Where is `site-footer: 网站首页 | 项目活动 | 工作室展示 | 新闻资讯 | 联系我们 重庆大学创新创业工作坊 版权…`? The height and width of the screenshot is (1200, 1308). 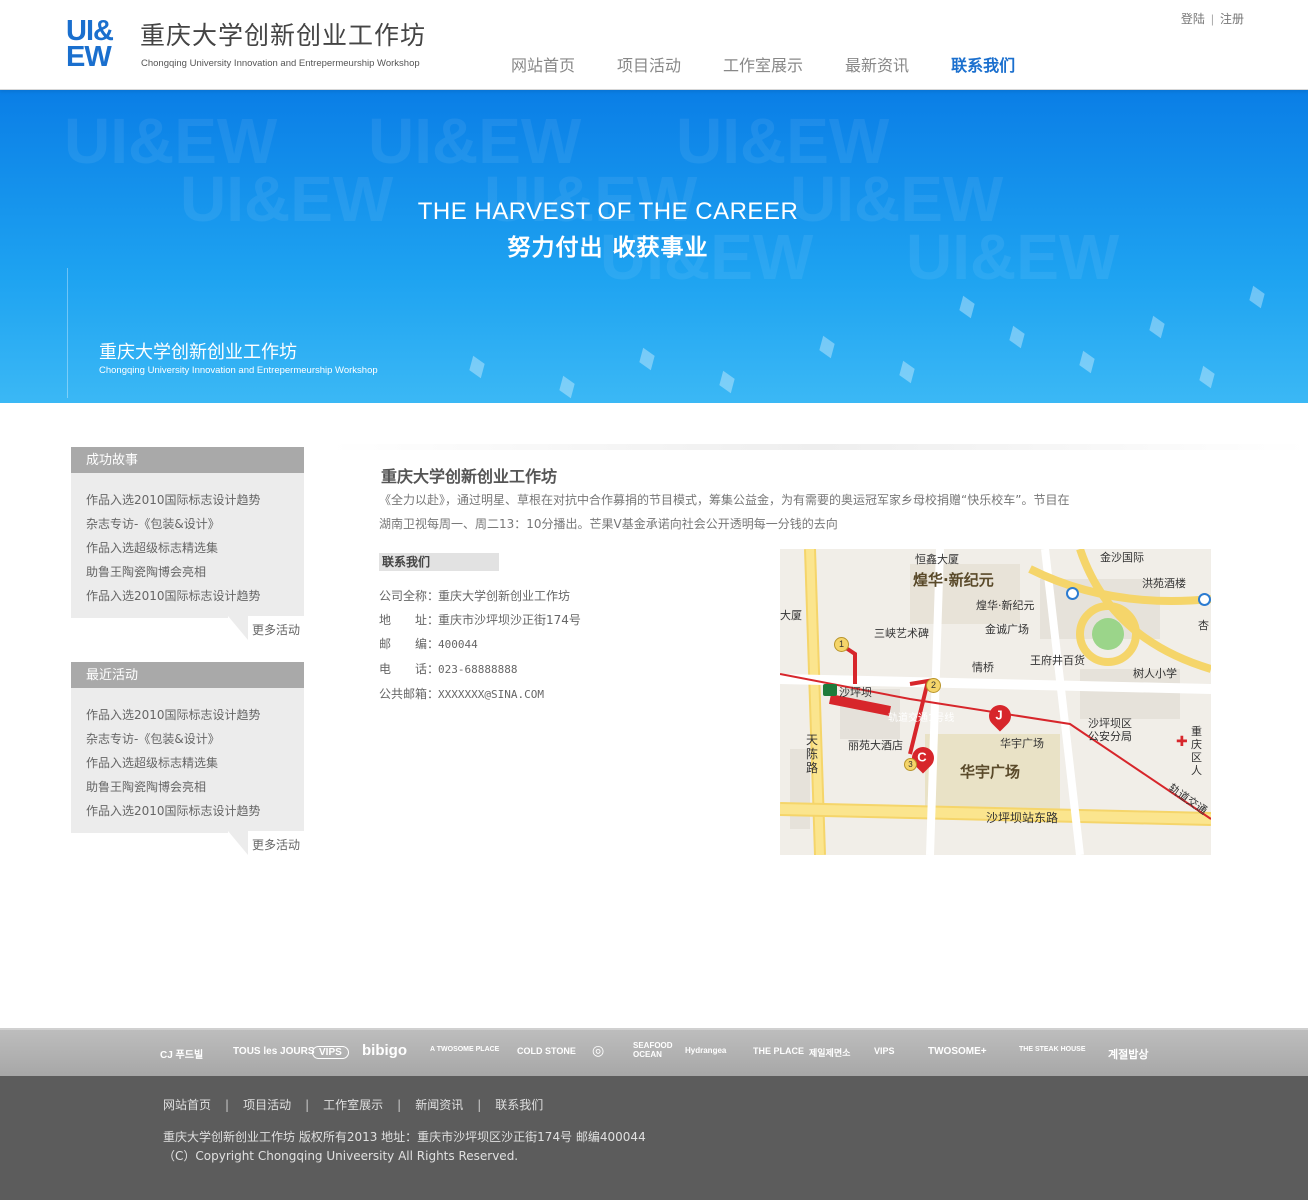 site-footer: 网站首页 | 项目活动 | 工作室展示 | 新闻资讯 | 联系我们 重庆大学创新创业工作坊 版权… is located at coordinates (654, 1138).